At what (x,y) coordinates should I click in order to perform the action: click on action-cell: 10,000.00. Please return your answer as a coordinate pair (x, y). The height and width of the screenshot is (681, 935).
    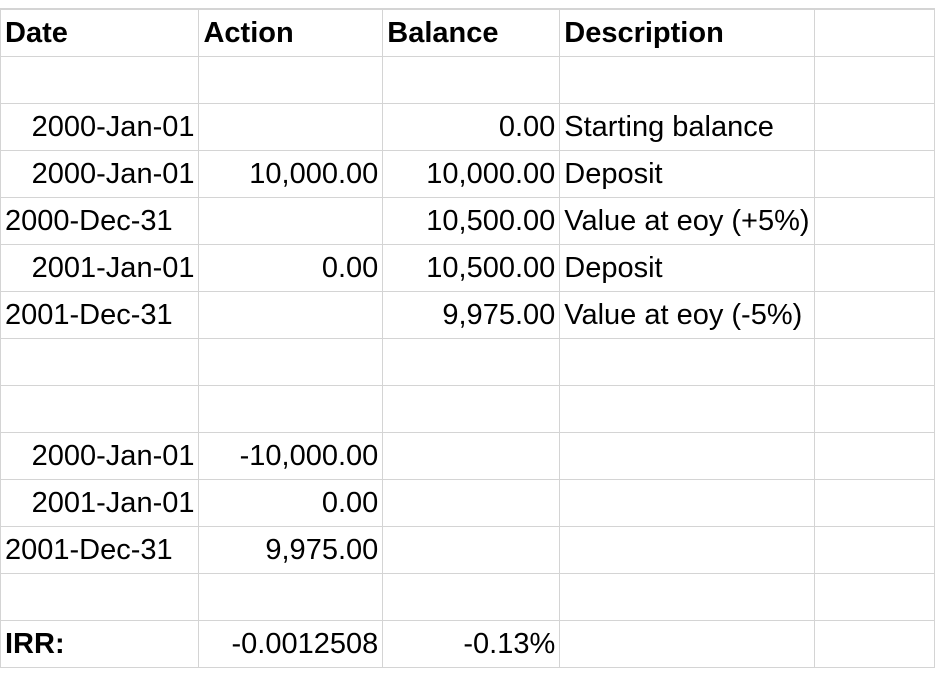
    Looking at the image, I should click on (291, 174).